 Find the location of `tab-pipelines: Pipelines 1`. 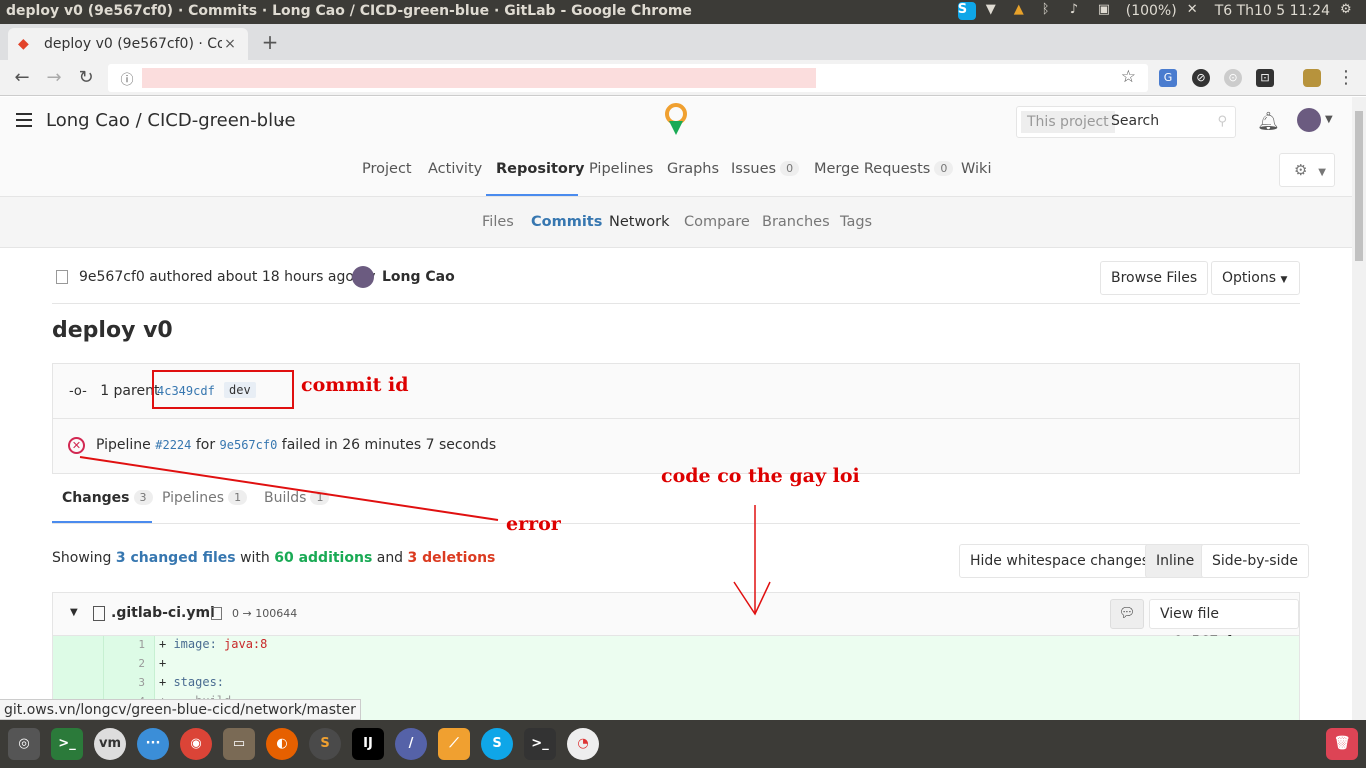

tab-pipelines: Pipelines 1 is located at coordinates (205, 498).